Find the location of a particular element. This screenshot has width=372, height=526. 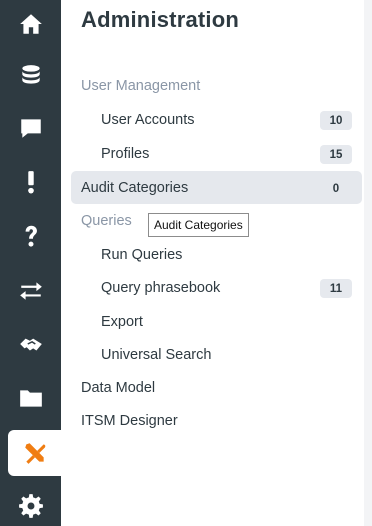

transfer-arrows-icon is located at coordinates (30, 290).